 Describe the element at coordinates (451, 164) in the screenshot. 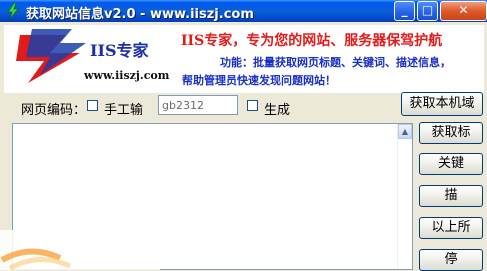

I see `keywords-button: 关键` at that location.